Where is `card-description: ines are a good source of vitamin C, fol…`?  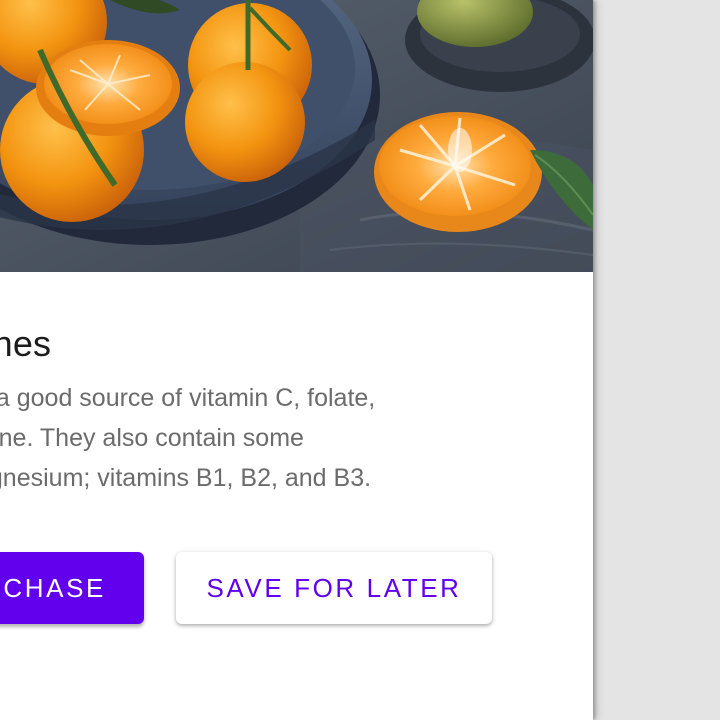
card-description: ines are a good source of vitamin C, fol… is located at coordinates (280, 438).